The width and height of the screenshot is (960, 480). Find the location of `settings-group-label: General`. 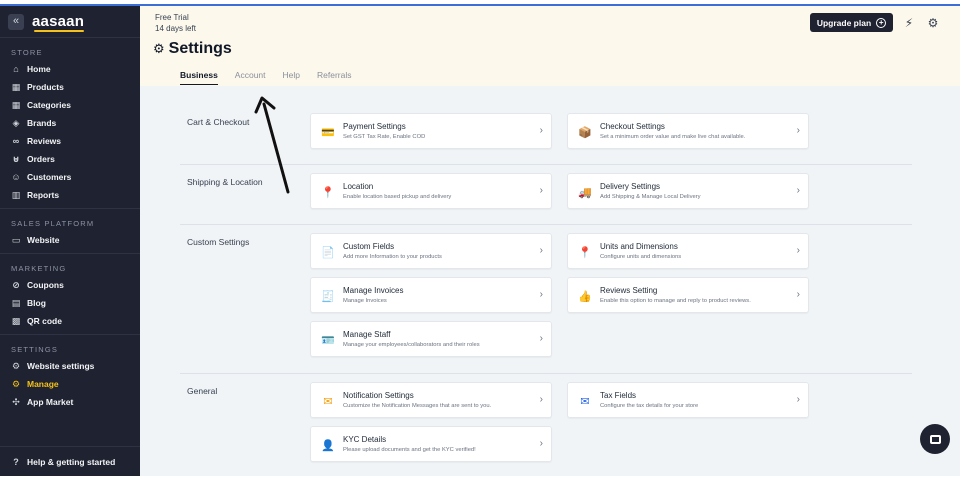

settings-group-label: General is located at coordinates (202, 391).